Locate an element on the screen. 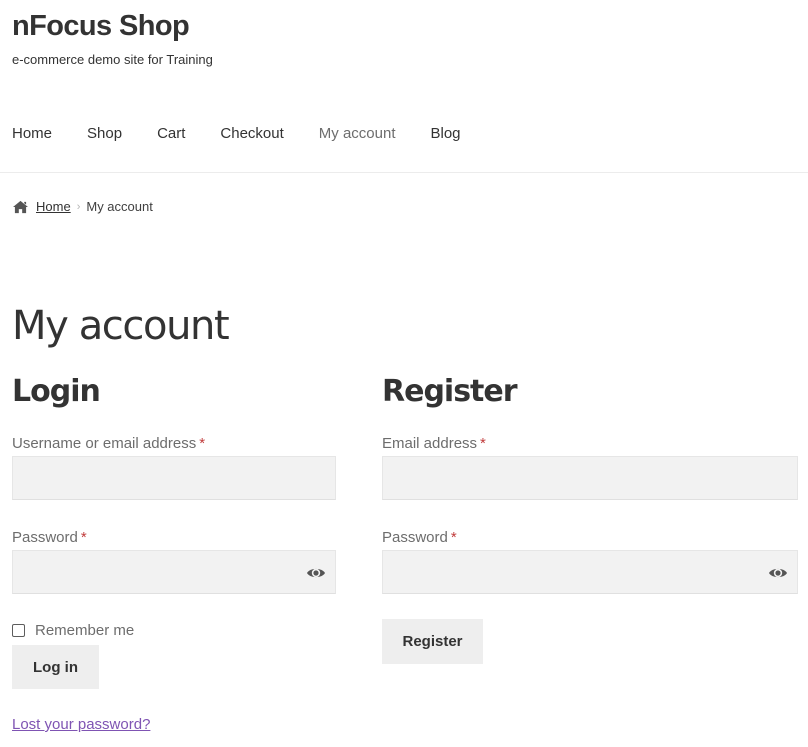 Image resolution: width=808 pixels, height=747 pixels. nav-blog: Blog is located at coordinates (445, 134).